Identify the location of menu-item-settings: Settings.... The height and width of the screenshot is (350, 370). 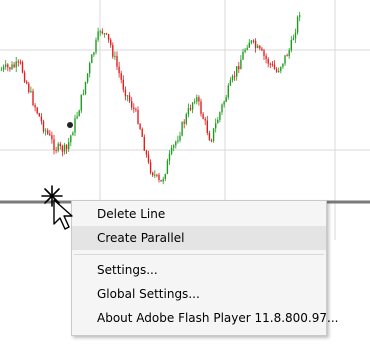
(199, 270).